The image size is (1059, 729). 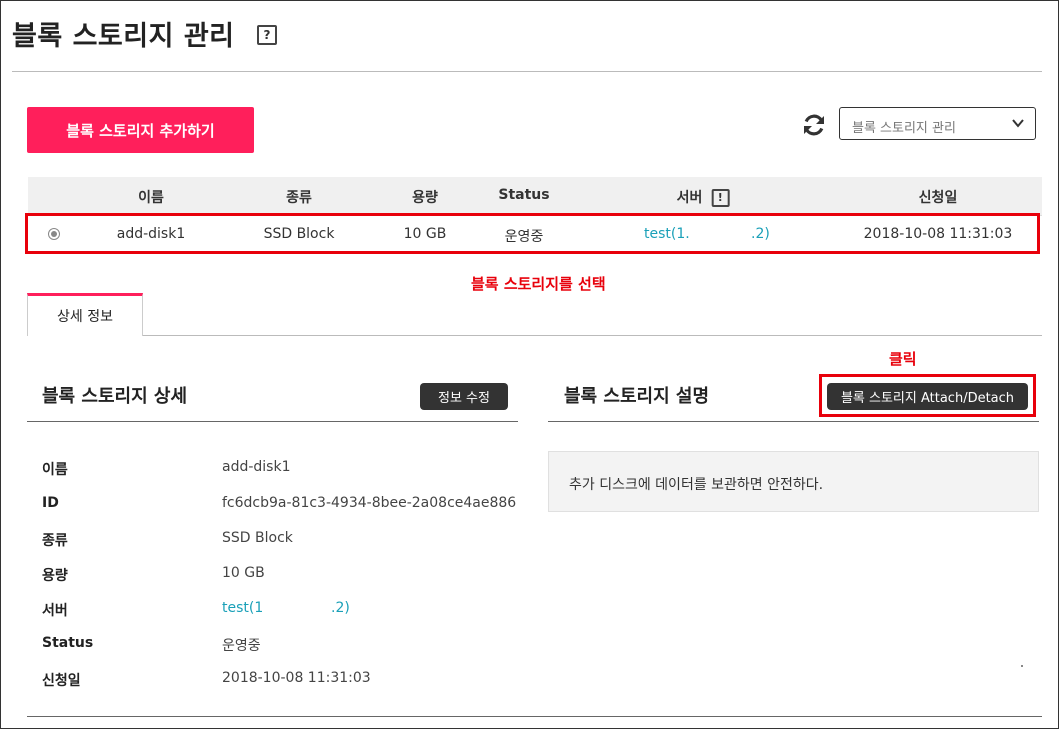 I want to click on view-select: 블록 스토리지 관리, so click(x=937, y=123).